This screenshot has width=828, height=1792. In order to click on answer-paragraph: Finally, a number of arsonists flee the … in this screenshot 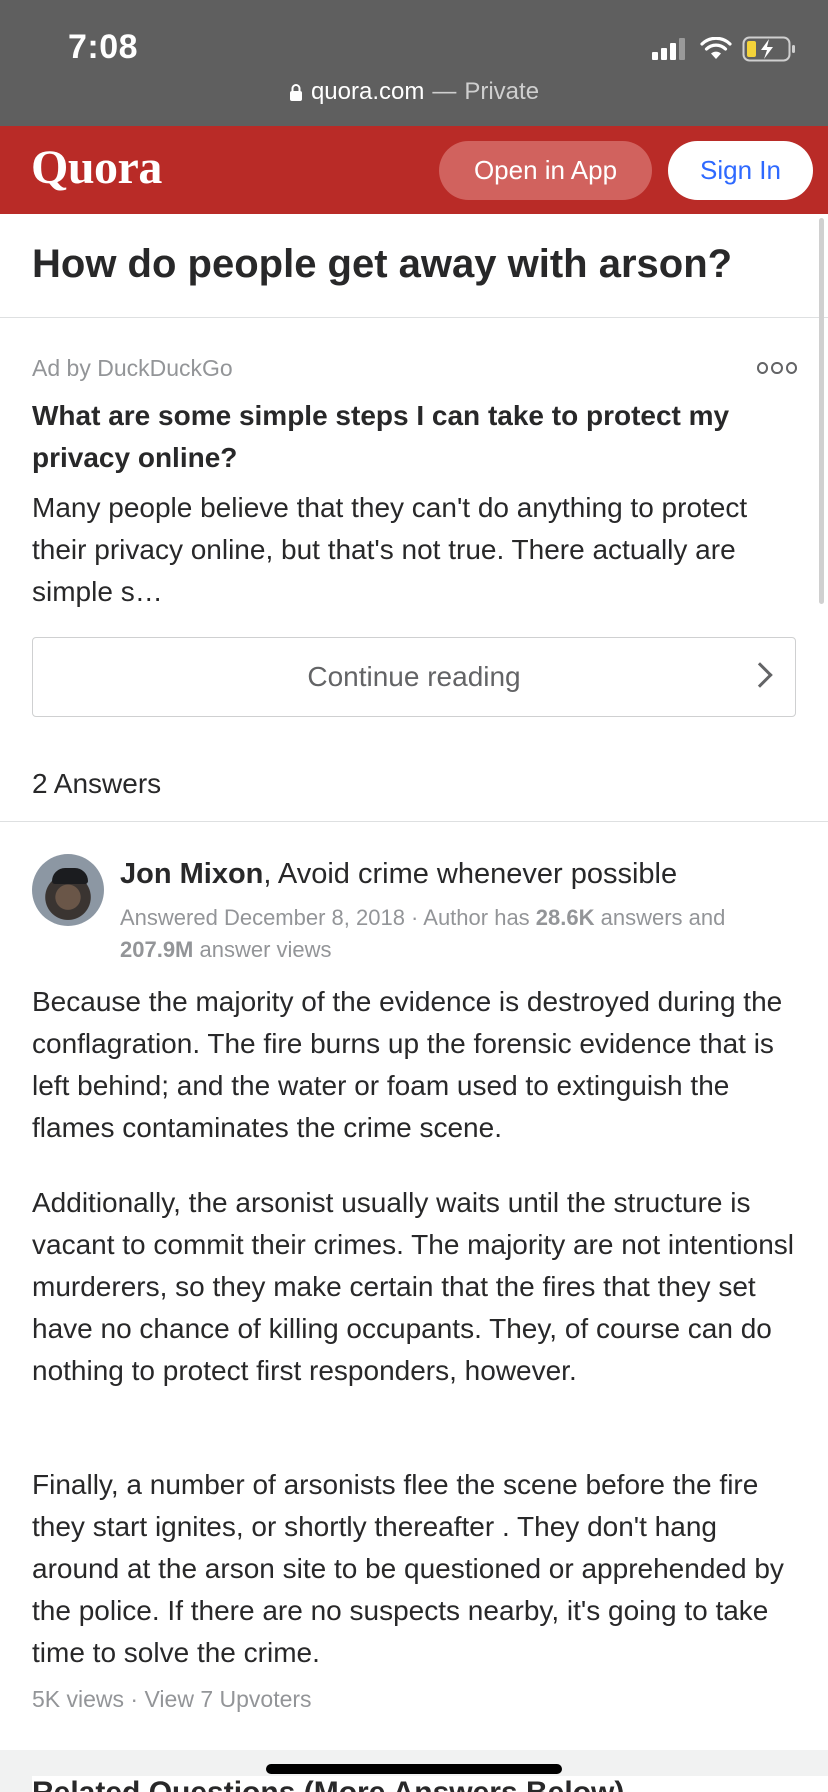, I will do `click(408, 1568)`.